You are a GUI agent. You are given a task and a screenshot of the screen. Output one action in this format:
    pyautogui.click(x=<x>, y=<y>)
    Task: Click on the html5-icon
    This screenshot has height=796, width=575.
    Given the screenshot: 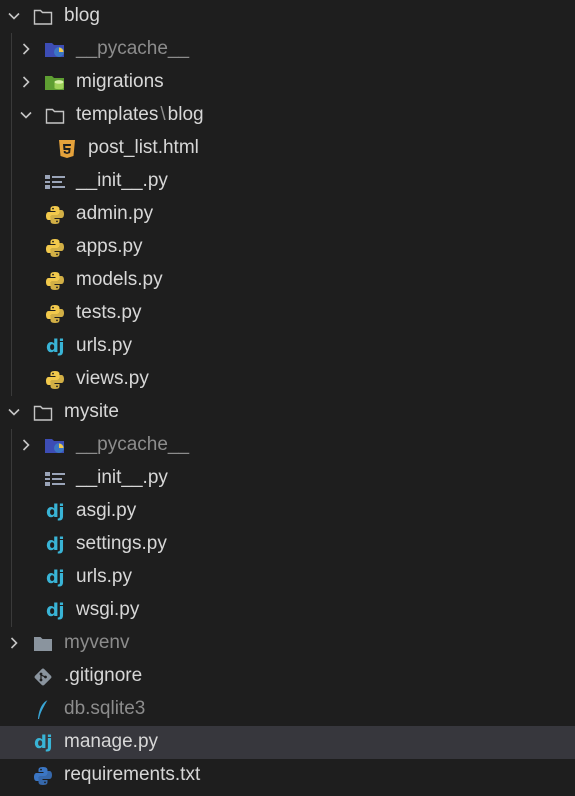 What is the action you would take?
    pyautogui.click(x=67, y=149)
    